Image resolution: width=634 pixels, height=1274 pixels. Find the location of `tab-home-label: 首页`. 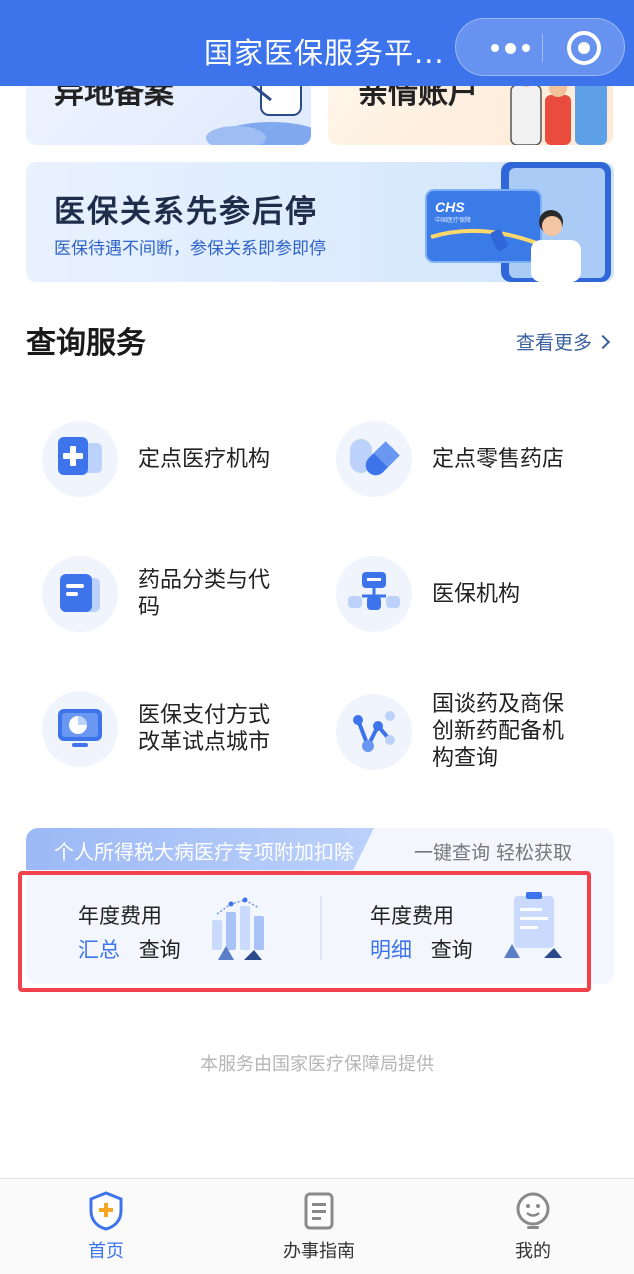

tab-home-label: 首页 is located at coordinates (106, 1251).